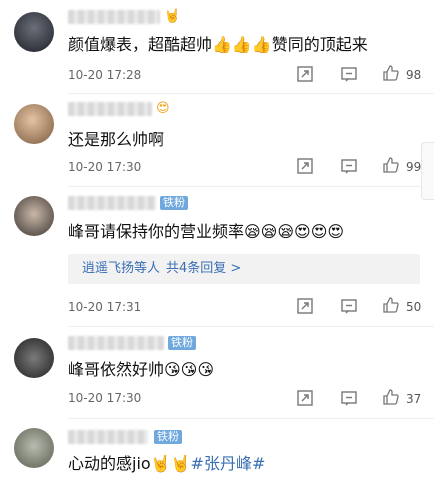 This screenshot has height=480, width=434. What do you see at coordinates (206, 231) in the screenshot?
I see `comment-text: 峰哥请保持你的营业频率😪😪😪😍😍😍` at bounding box center [206, 231].